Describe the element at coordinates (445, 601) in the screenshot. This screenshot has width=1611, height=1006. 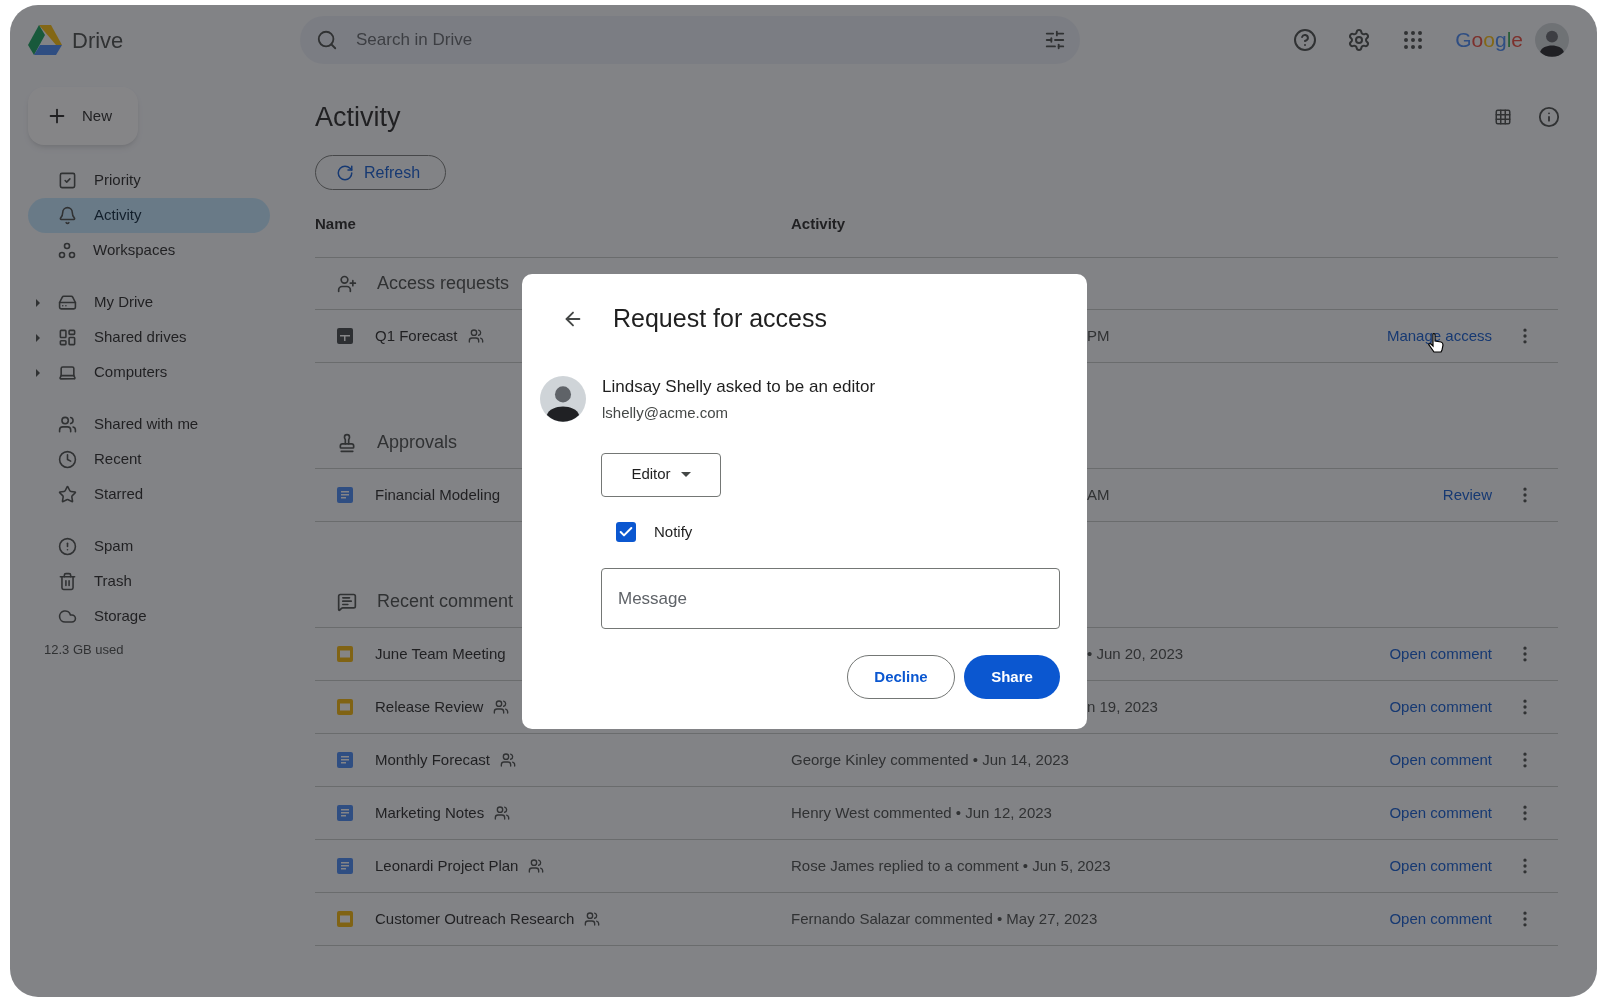
I see `section-title: Recent comment` at that location.